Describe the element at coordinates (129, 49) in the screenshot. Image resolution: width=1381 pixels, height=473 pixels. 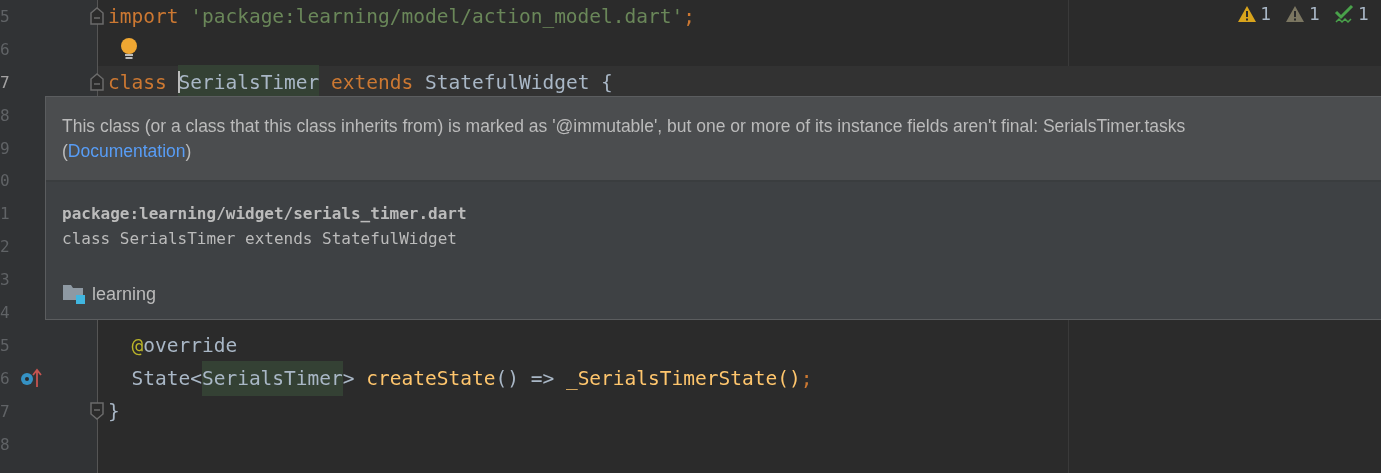
I see `lightbulb-icon` at that location.